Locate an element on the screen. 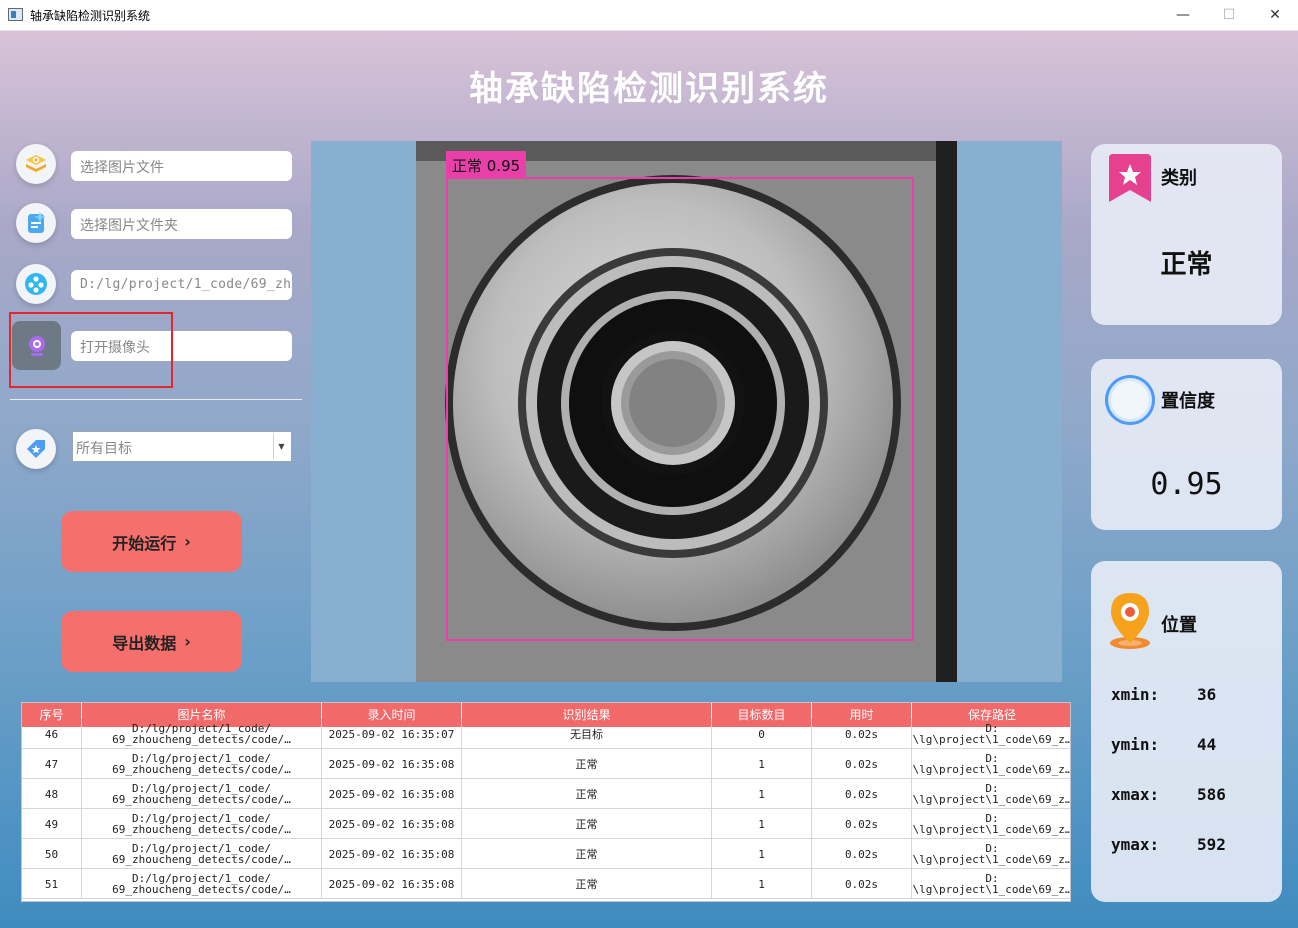 This screenshot has height=928, width=1298. target-select-value: 所有目标 is located at coordinates (104, 449).